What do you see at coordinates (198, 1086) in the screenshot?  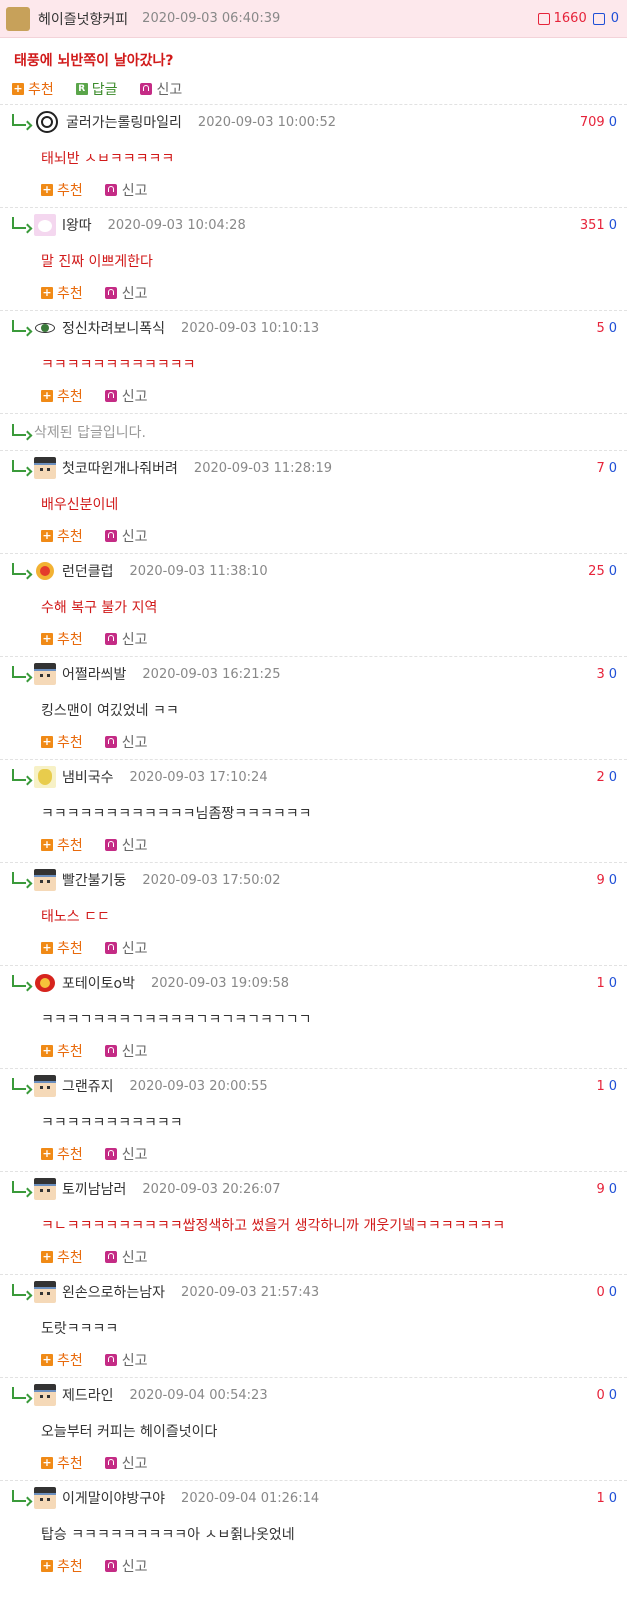 I see `reply-timestamp: 2020-09-03 20:00:55` at bounding box center [198, 1086].